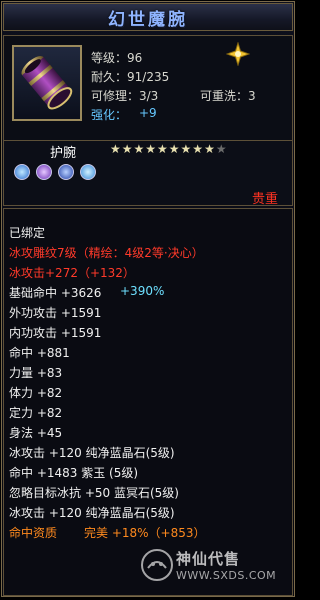  Describe the element at coordinates (238, 55) in the screenshot. I see `quality-sparkle-icon` at that location.